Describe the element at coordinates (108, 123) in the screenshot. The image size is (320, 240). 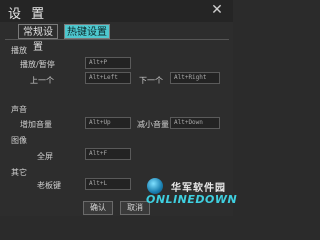
I see `hotkey-field-volume-up: Alt+Up` at that location.